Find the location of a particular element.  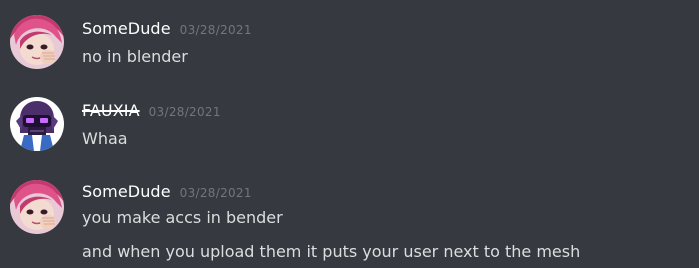

message-text: no in blender is located at coordinates (135, 56).